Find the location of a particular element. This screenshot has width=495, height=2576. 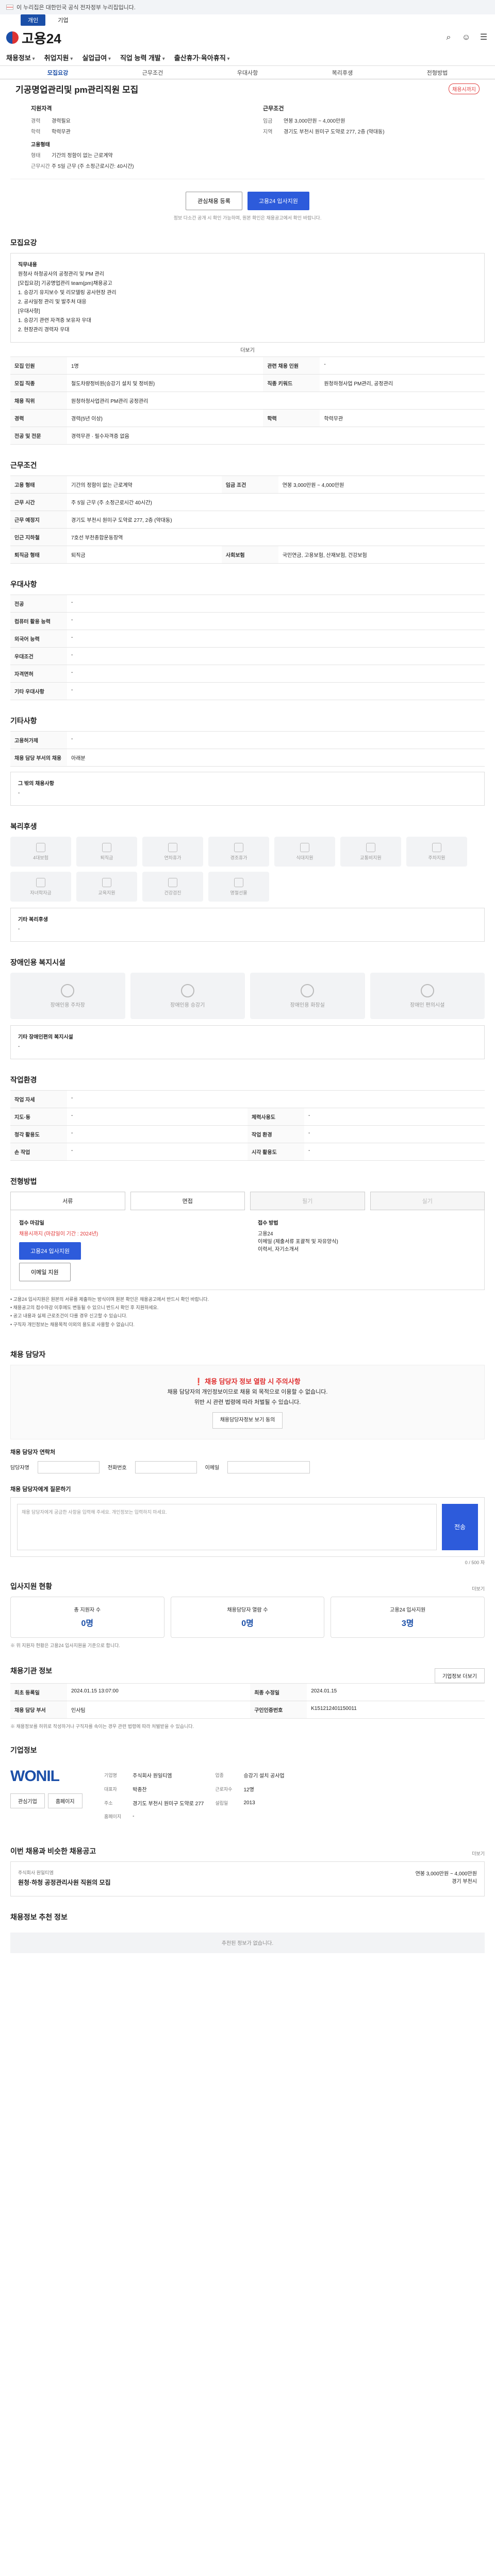

disability-item: 장애인용 화장실 is located at coordinates (307, 996).